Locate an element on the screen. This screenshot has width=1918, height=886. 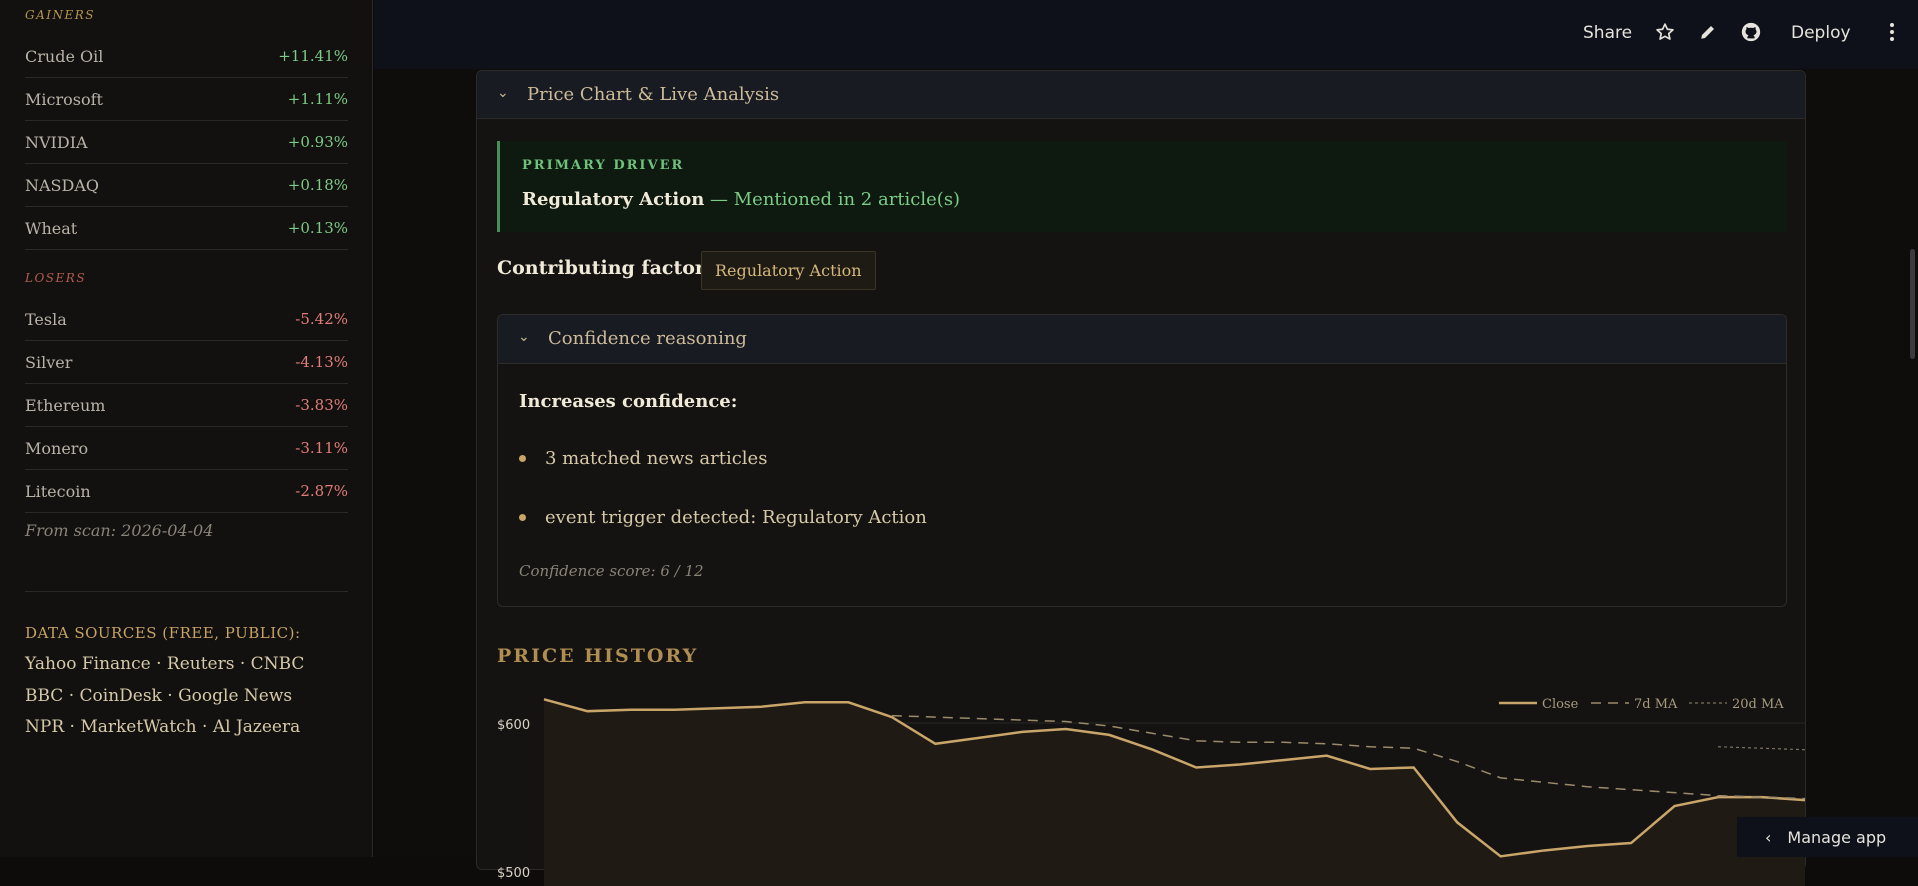
scan-date: From scan: 2026-04-04 is located at coordinates (119, 530).